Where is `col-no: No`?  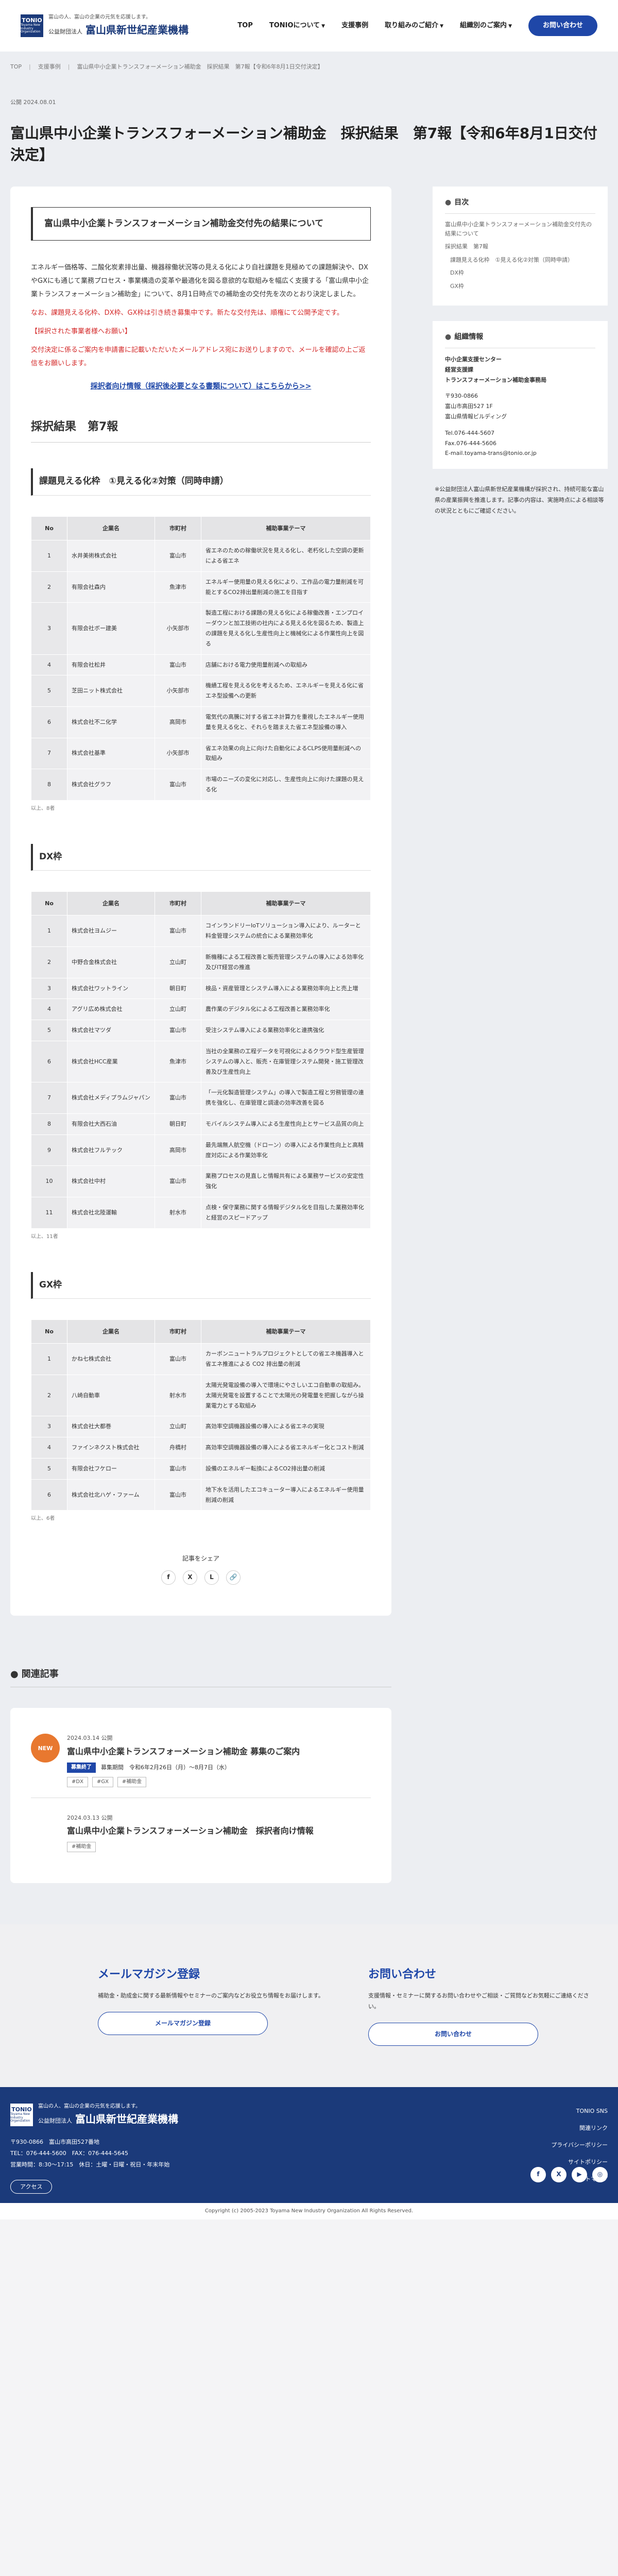
col-no: No is located at coordinates (49, 903).